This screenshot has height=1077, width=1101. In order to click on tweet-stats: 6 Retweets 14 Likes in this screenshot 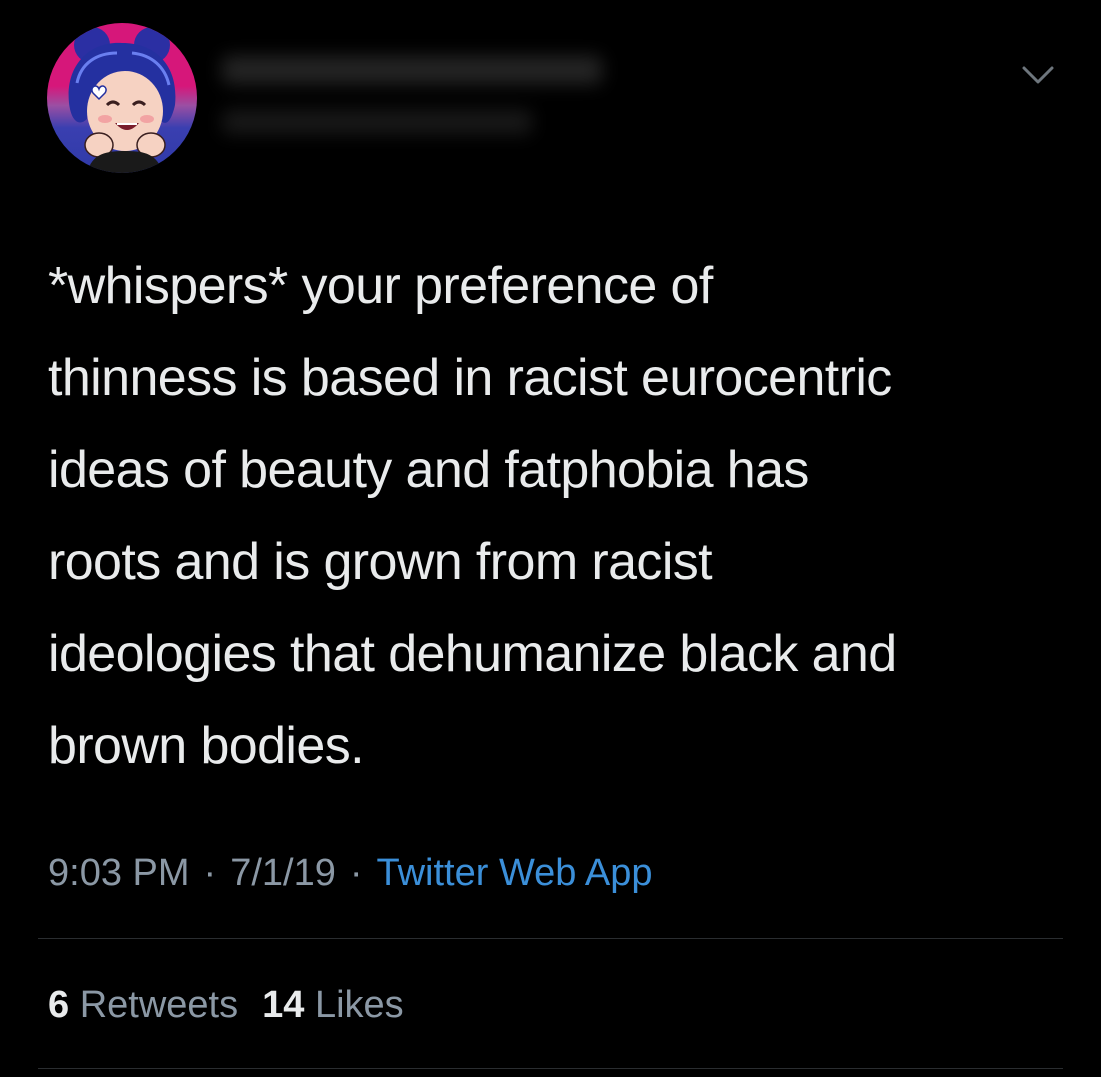, I will do `click(226, 1005)`.